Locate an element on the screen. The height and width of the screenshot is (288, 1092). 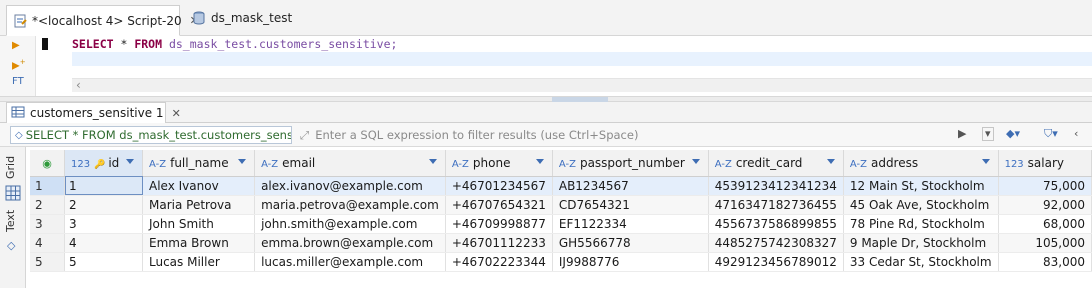
cell-id: 4 is located at coordinates (103, 243).